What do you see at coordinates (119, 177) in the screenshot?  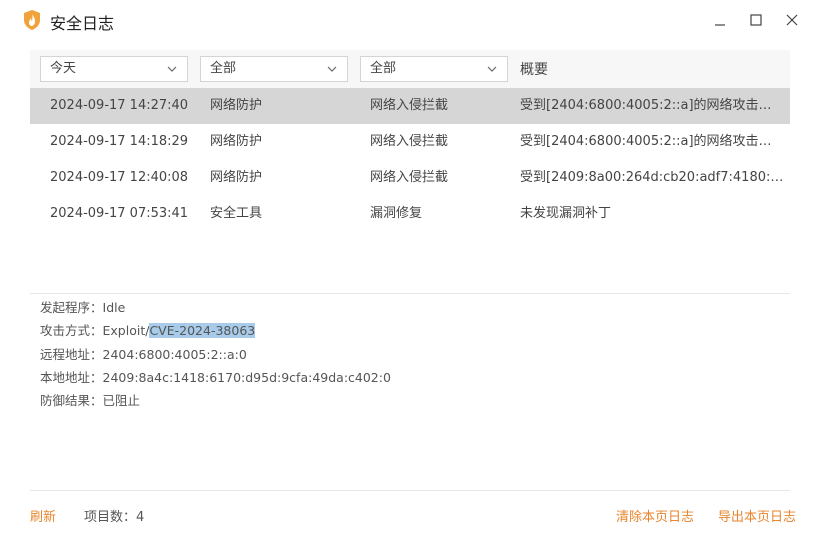 I see `row-time: 2024-09-17 12:40:08` at bounding box center [119, 177].